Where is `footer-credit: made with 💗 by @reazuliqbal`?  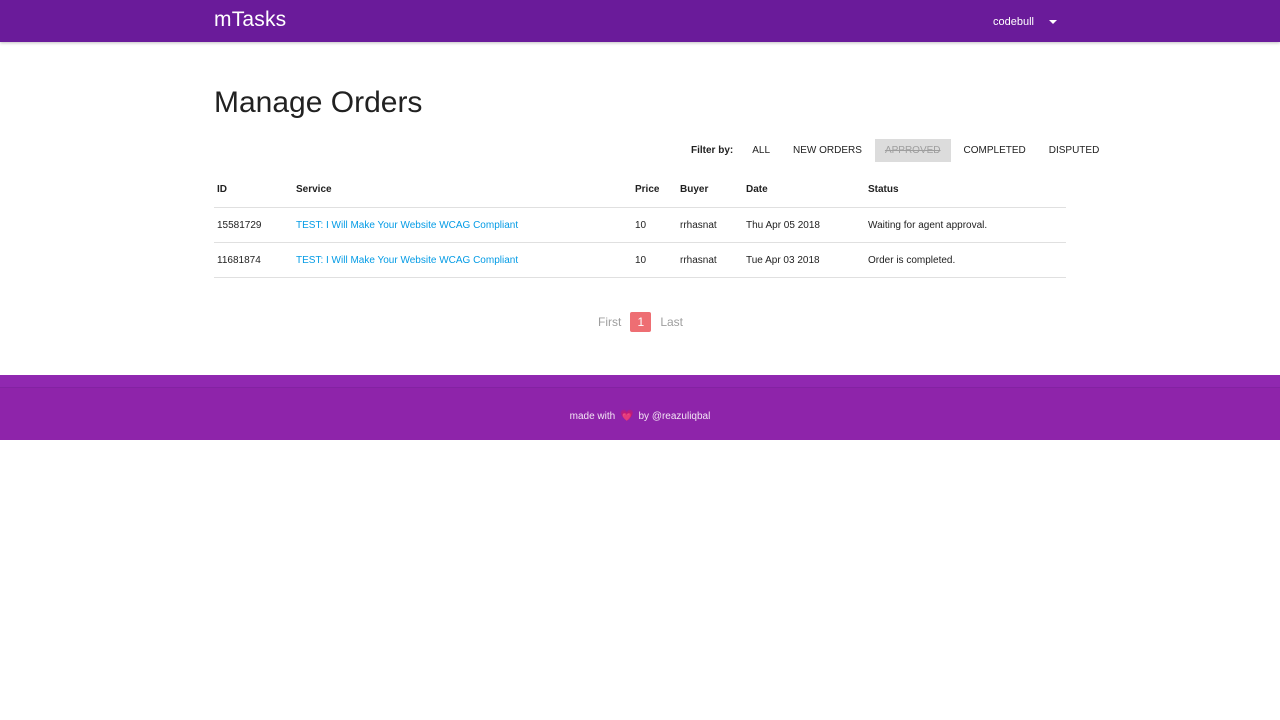 footer-credit: made with 💗 by @reazuliqbal is located at coordinates (640, 415).